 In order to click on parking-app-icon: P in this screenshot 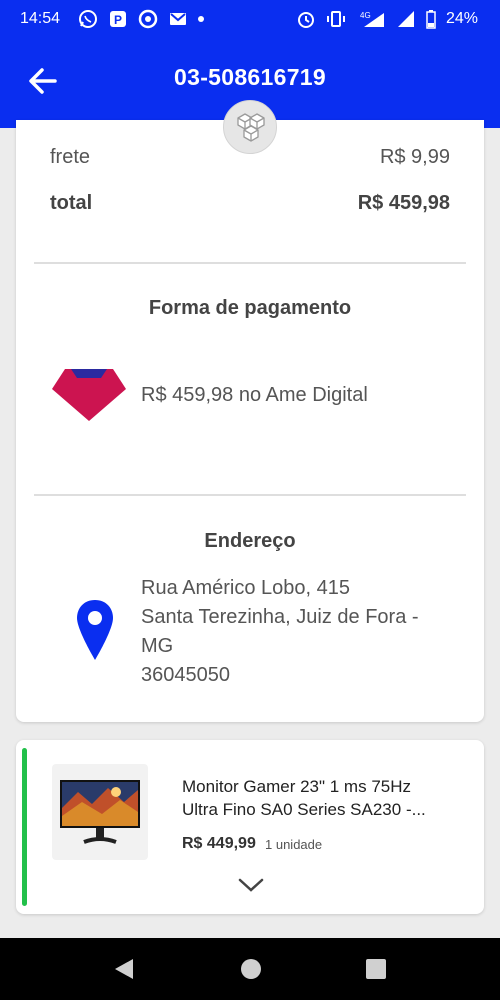, I will do `click(118, 19)`.